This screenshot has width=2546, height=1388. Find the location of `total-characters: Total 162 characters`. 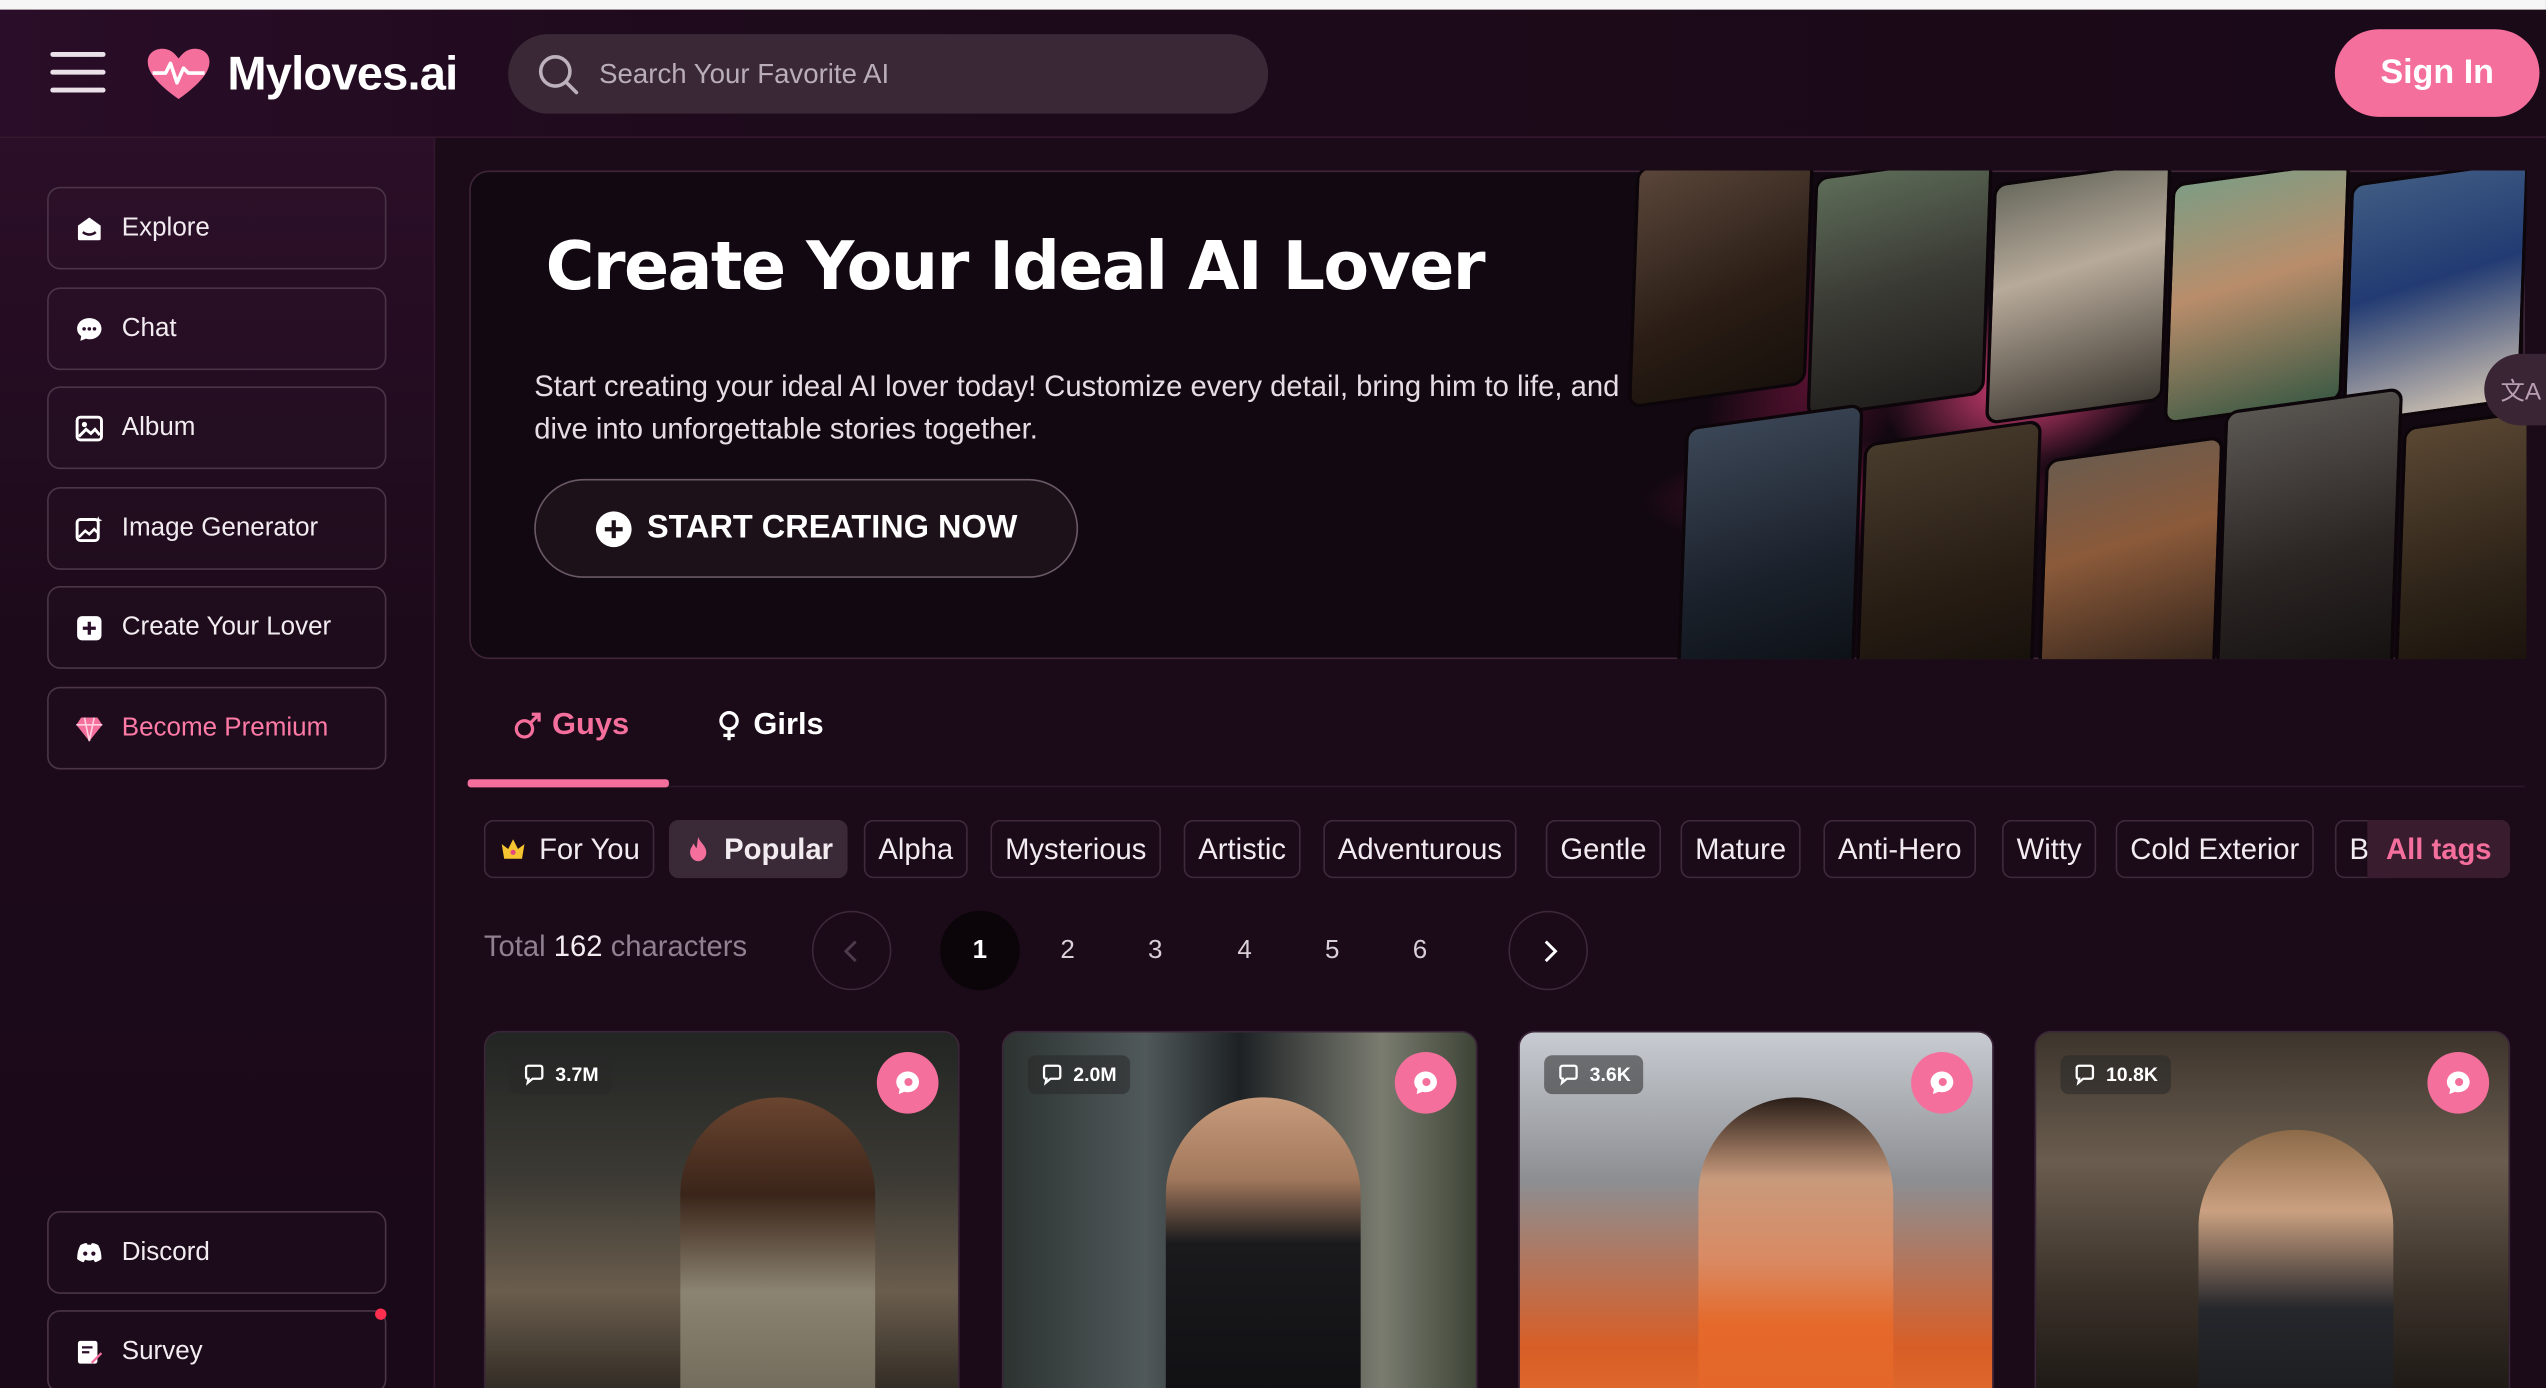

total-characters: Total 162 characters is located at coordinates (615, 947).